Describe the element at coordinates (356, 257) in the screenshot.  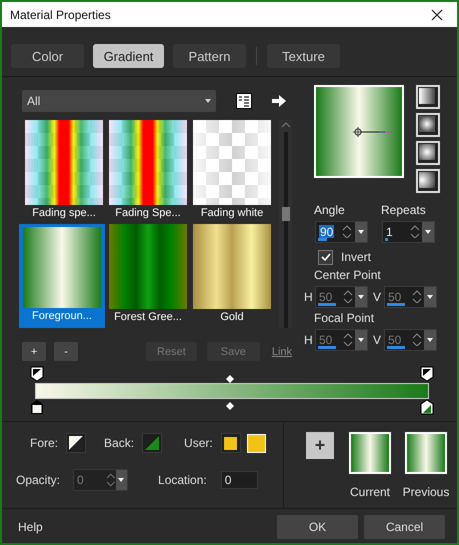
I see `checkbox-label: Invert` at that location.